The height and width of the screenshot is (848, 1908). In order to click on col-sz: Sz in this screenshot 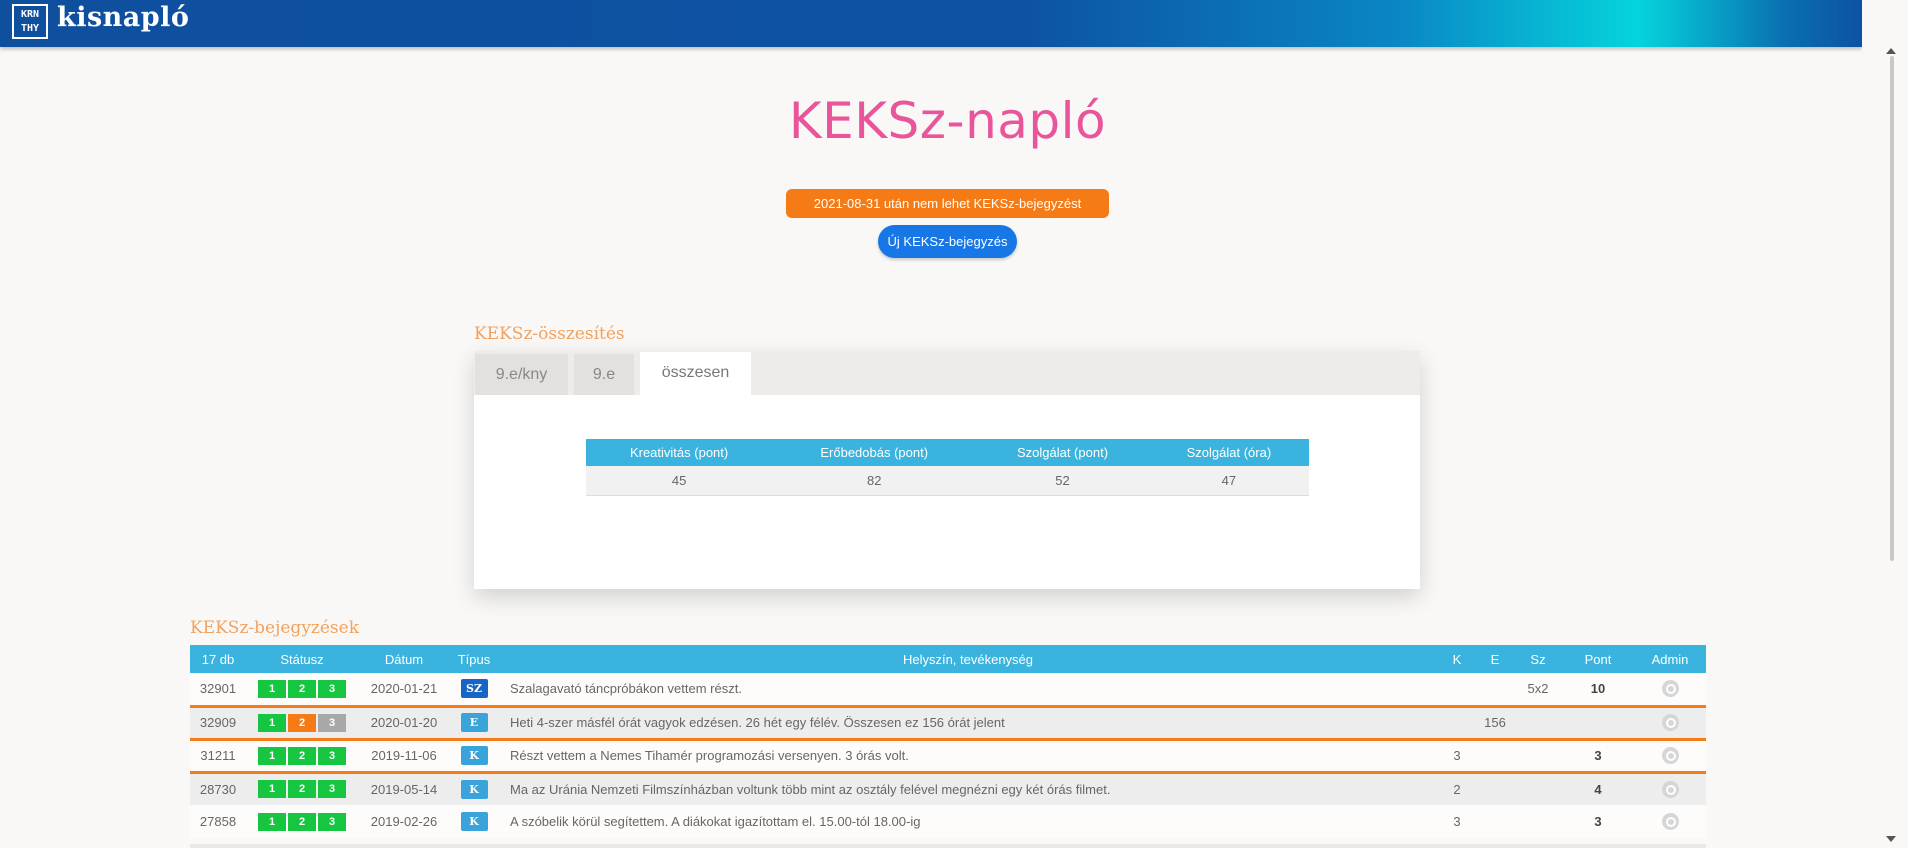, I will do `click(1538, 659)`.